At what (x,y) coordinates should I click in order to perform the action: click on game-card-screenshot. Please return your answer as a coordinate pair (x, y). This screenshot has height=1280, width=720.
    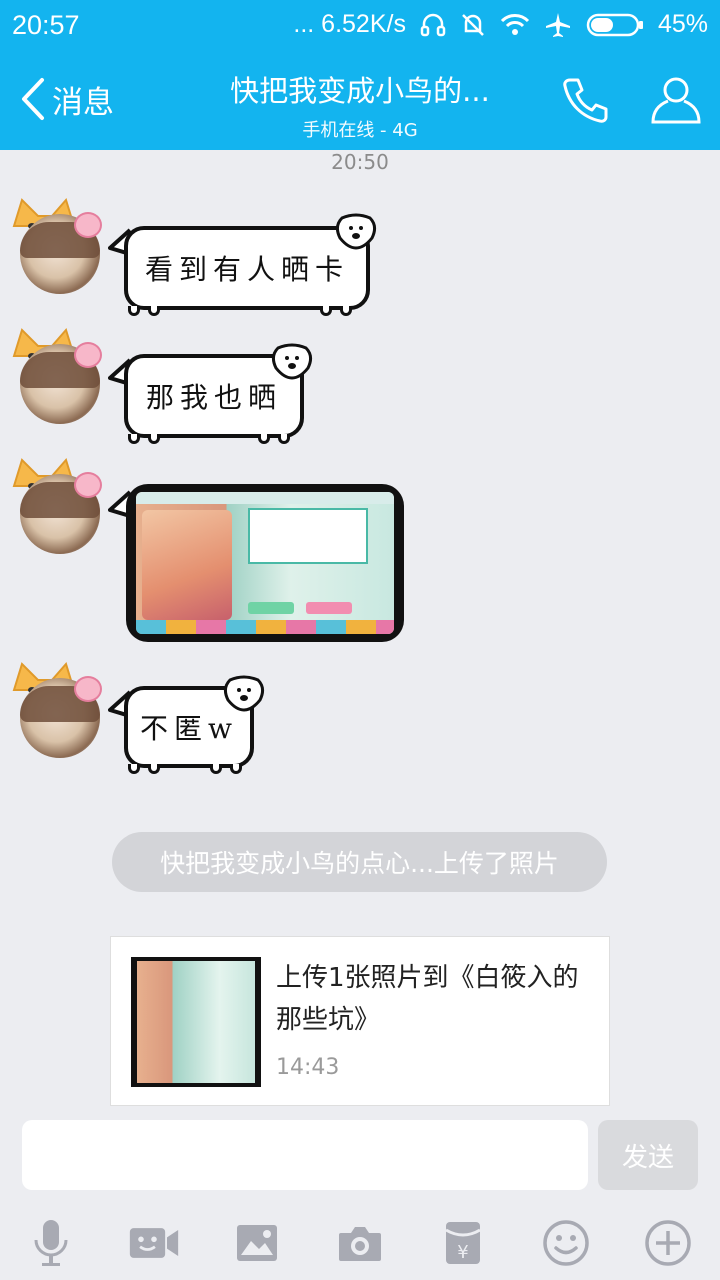
    Looking at the image, I should click on (265, 563).